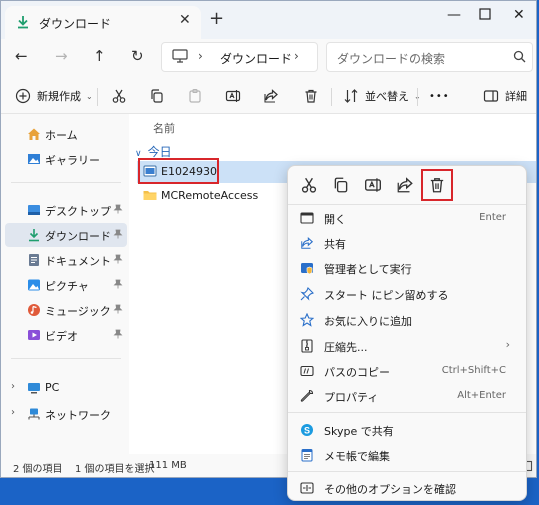 This screenshot has width=539, height=505. I want to click on search-icon, so click(519, 56).